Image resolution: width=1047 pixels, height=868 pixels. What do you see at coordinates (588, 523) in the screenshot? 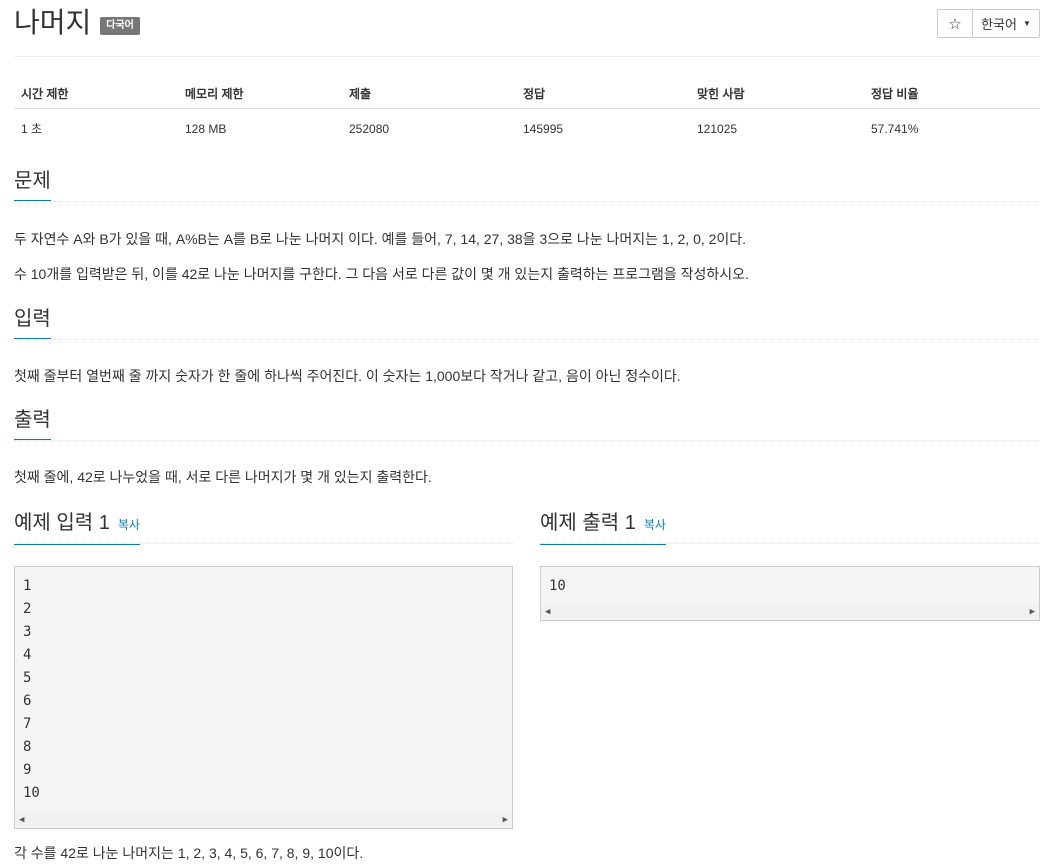
I see `sample-output-title: 예제 출력 1` at bounding box center [588, 523].